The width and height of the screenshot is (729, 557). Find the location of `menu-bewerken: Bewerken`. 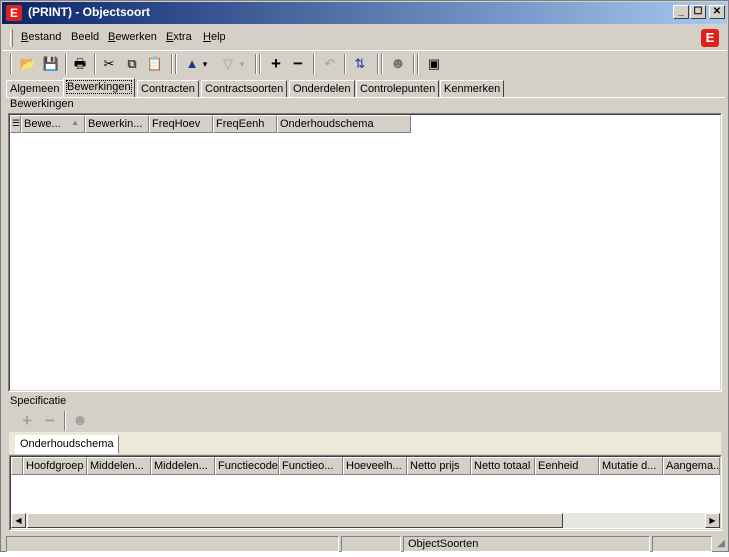

menu-bewerken: Bewerken is located at coordinates (132, 37).